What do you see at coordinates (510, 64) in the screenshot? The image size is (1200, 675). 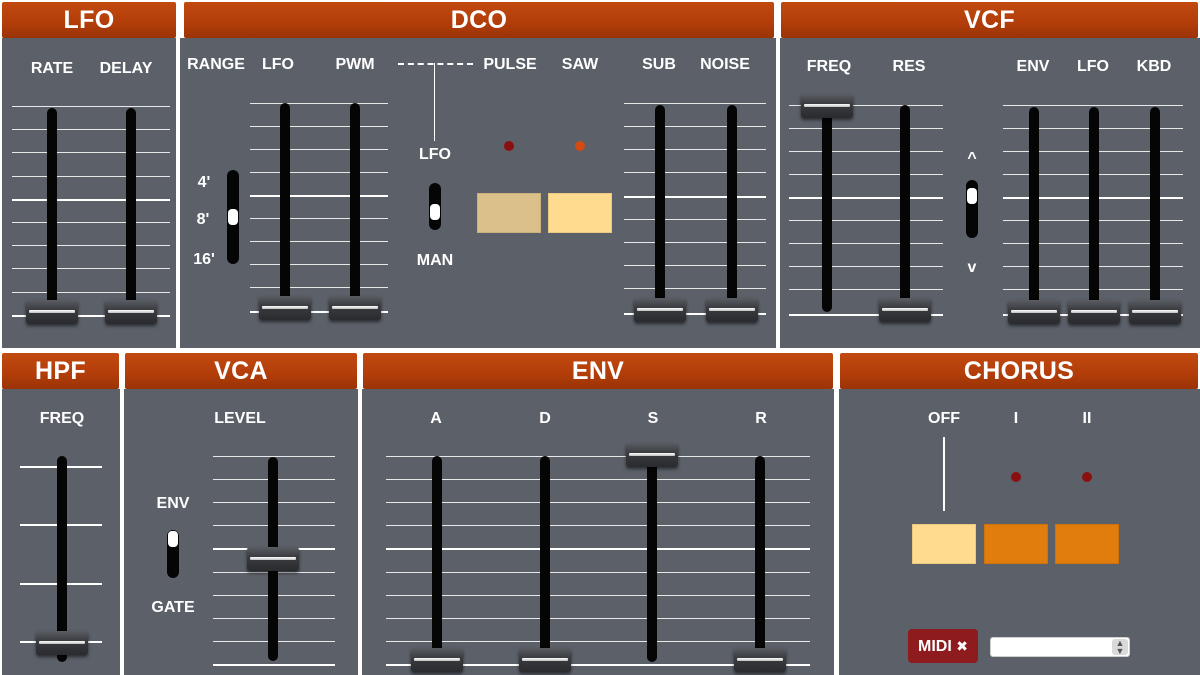 I see `dco-pulse-label: PULSE` at bounding box center [510, 64].